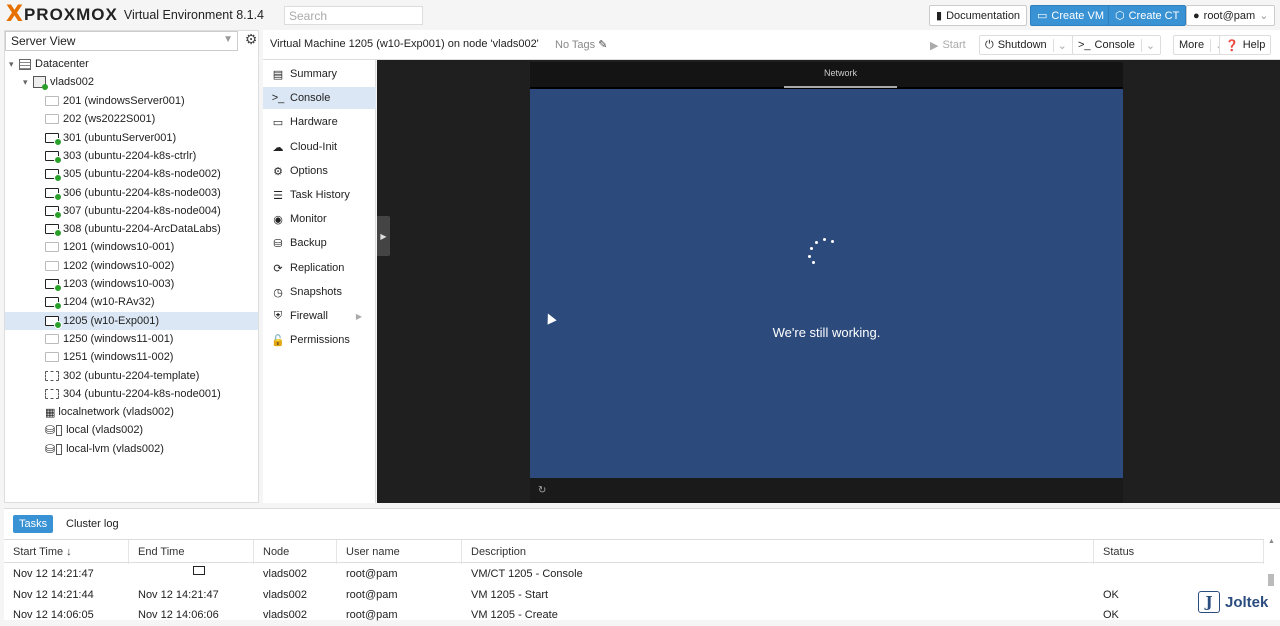 The height and width of the screenshot is (626, 1280). I want to click on tree-item: 201 (windowsServer001), so click(131, 101).